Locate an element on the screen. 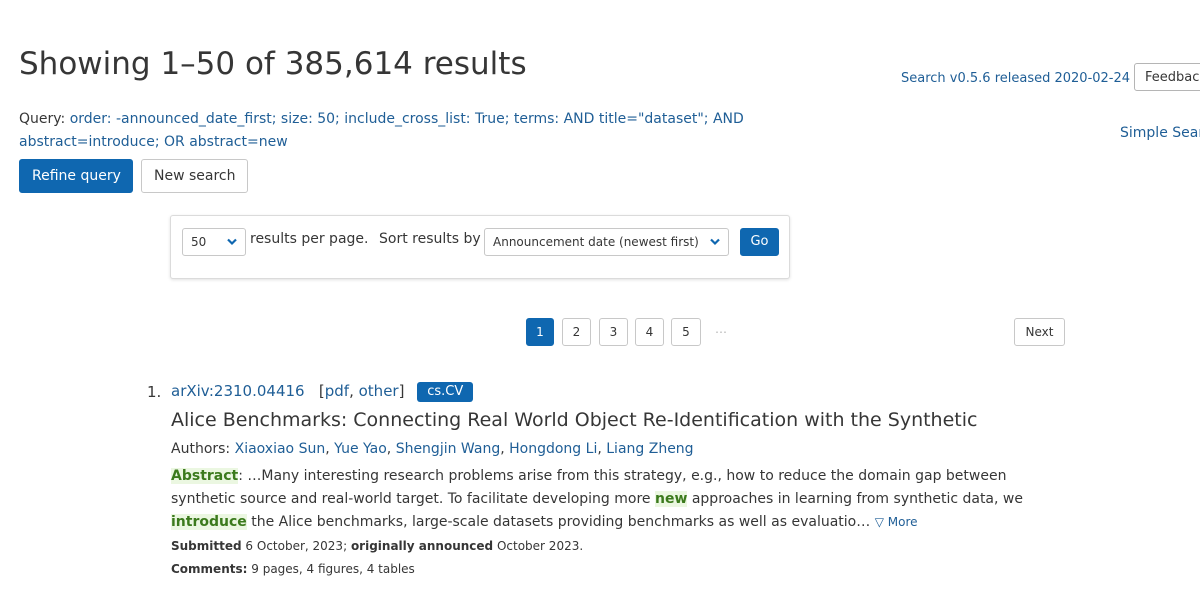 Image resolution: width=1200 pixels, height=600 pixels. highlight-term: new is located at coordinates (671, 499).